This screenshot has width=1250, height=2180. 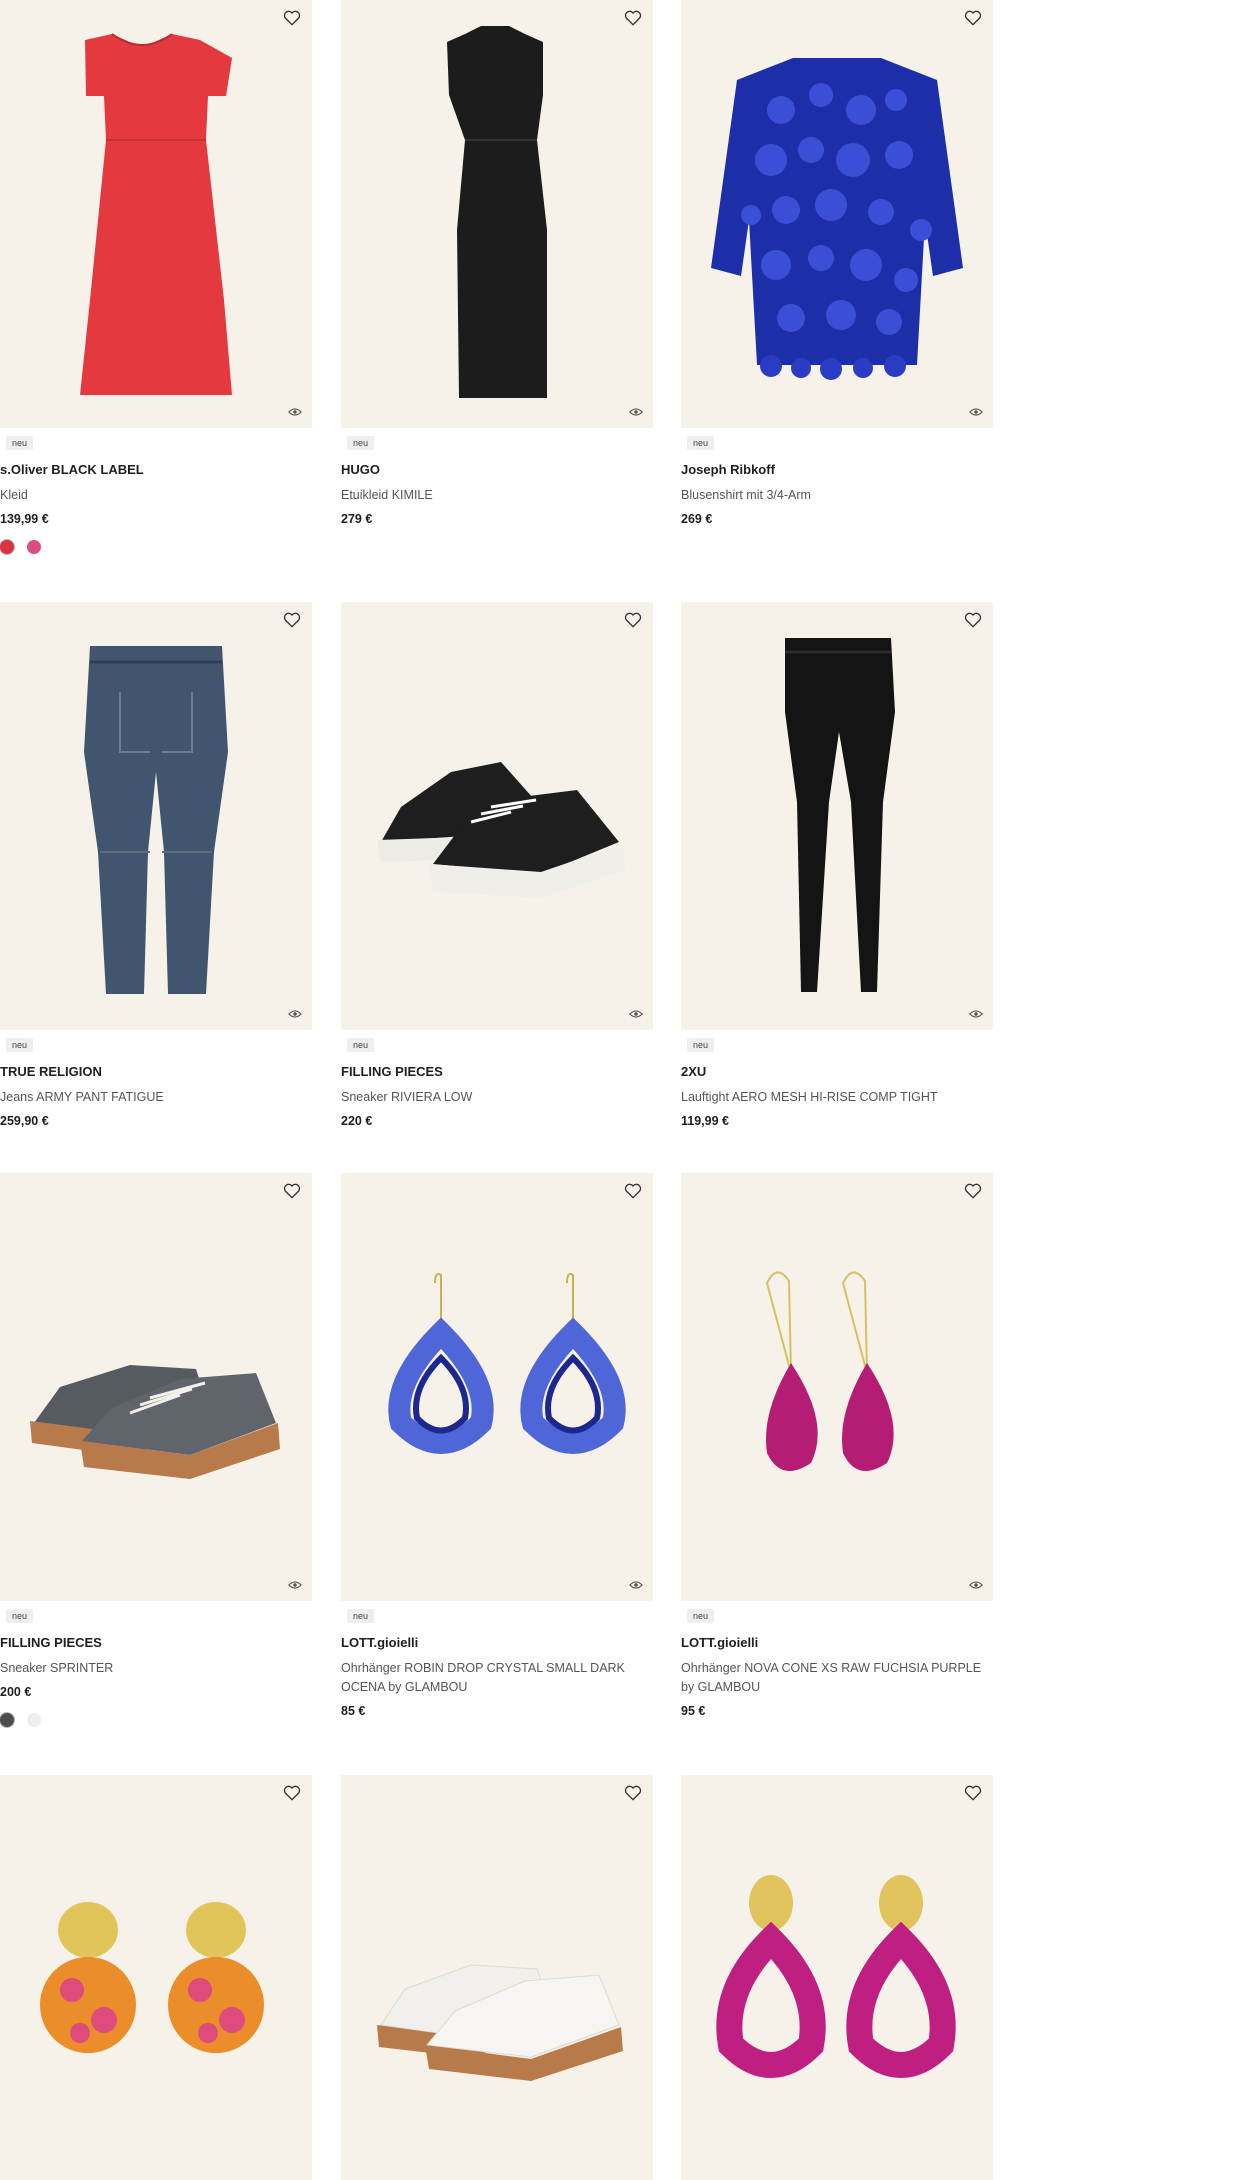 I want to click on product-price: 139,99 €, so click(x=24, y=519).